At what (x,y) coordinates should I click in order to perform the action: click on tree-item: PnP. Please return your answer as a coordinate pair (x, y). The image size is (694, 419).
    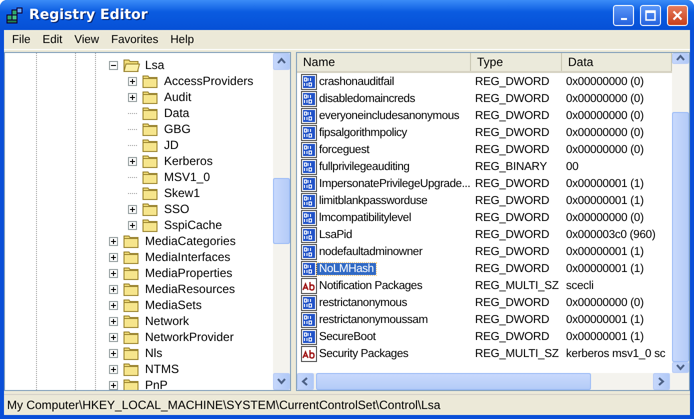
    Looking at the image, I should click on (156, 384).